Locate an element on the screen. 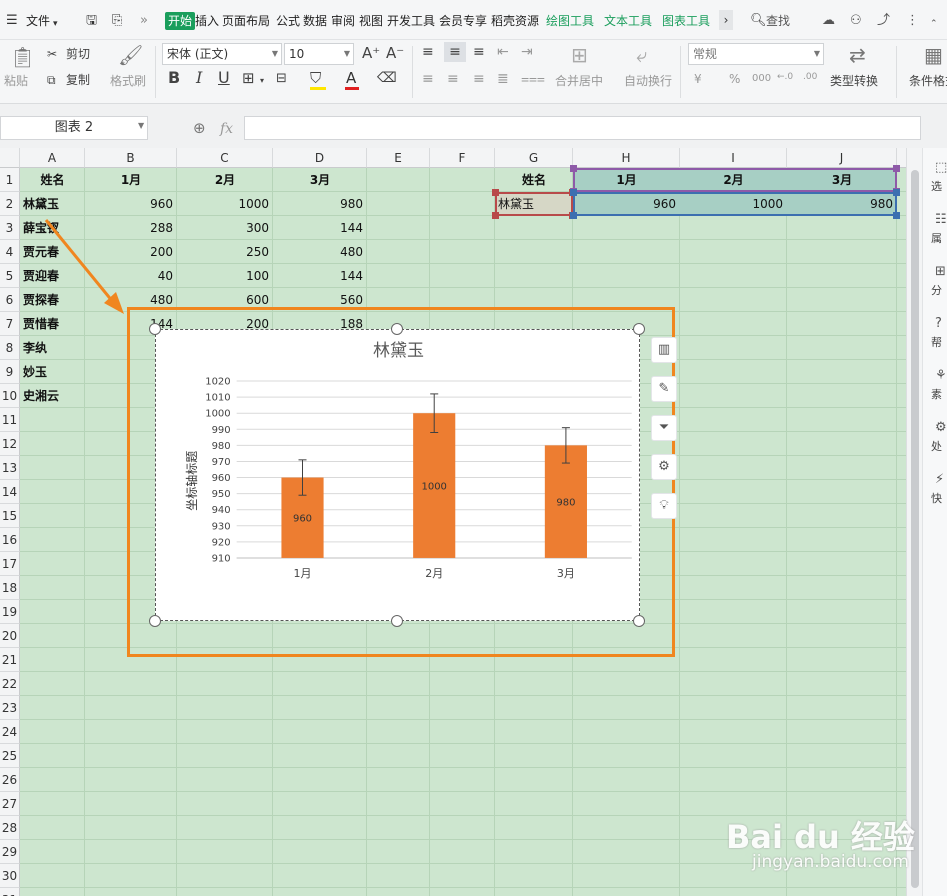 The height and width of the screenshot is (896, 947). value-cell: 980 is located at coordinates (320, 204).